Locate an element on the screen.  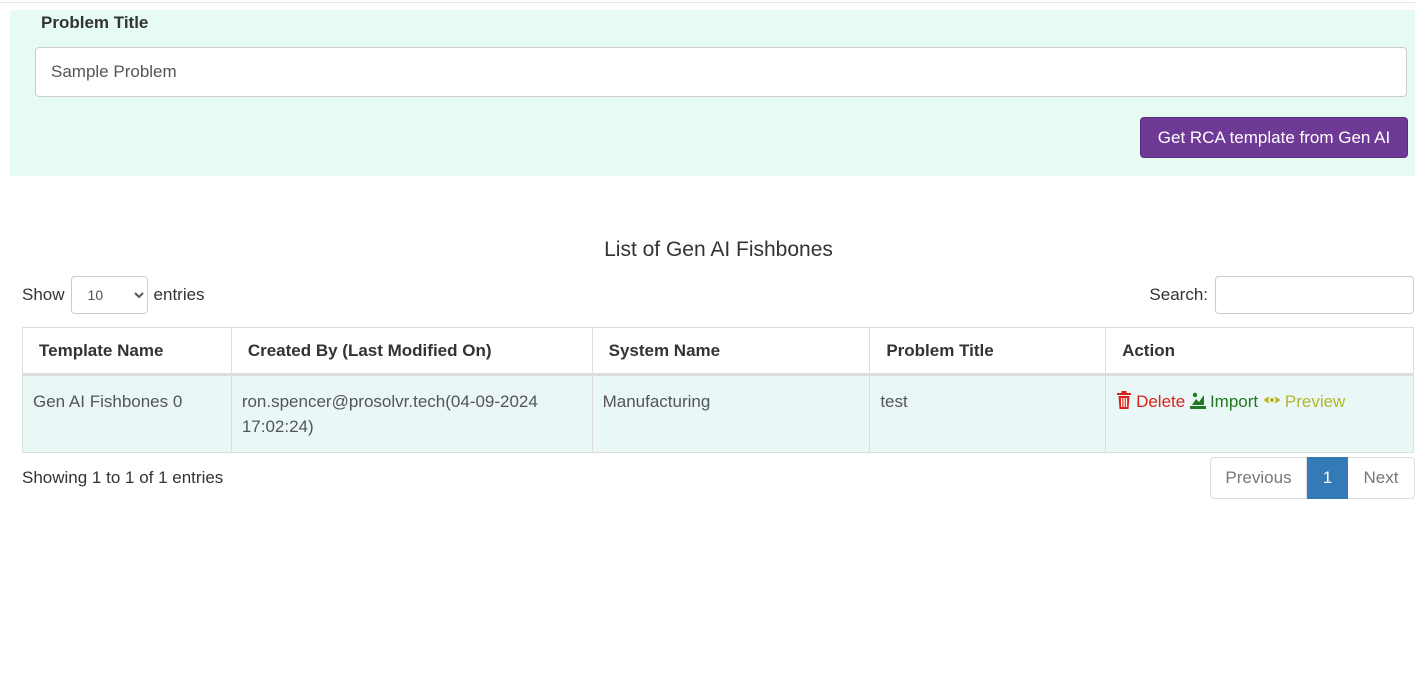
pagination: Previous 1 Next is located at coordinates (1312, 478).